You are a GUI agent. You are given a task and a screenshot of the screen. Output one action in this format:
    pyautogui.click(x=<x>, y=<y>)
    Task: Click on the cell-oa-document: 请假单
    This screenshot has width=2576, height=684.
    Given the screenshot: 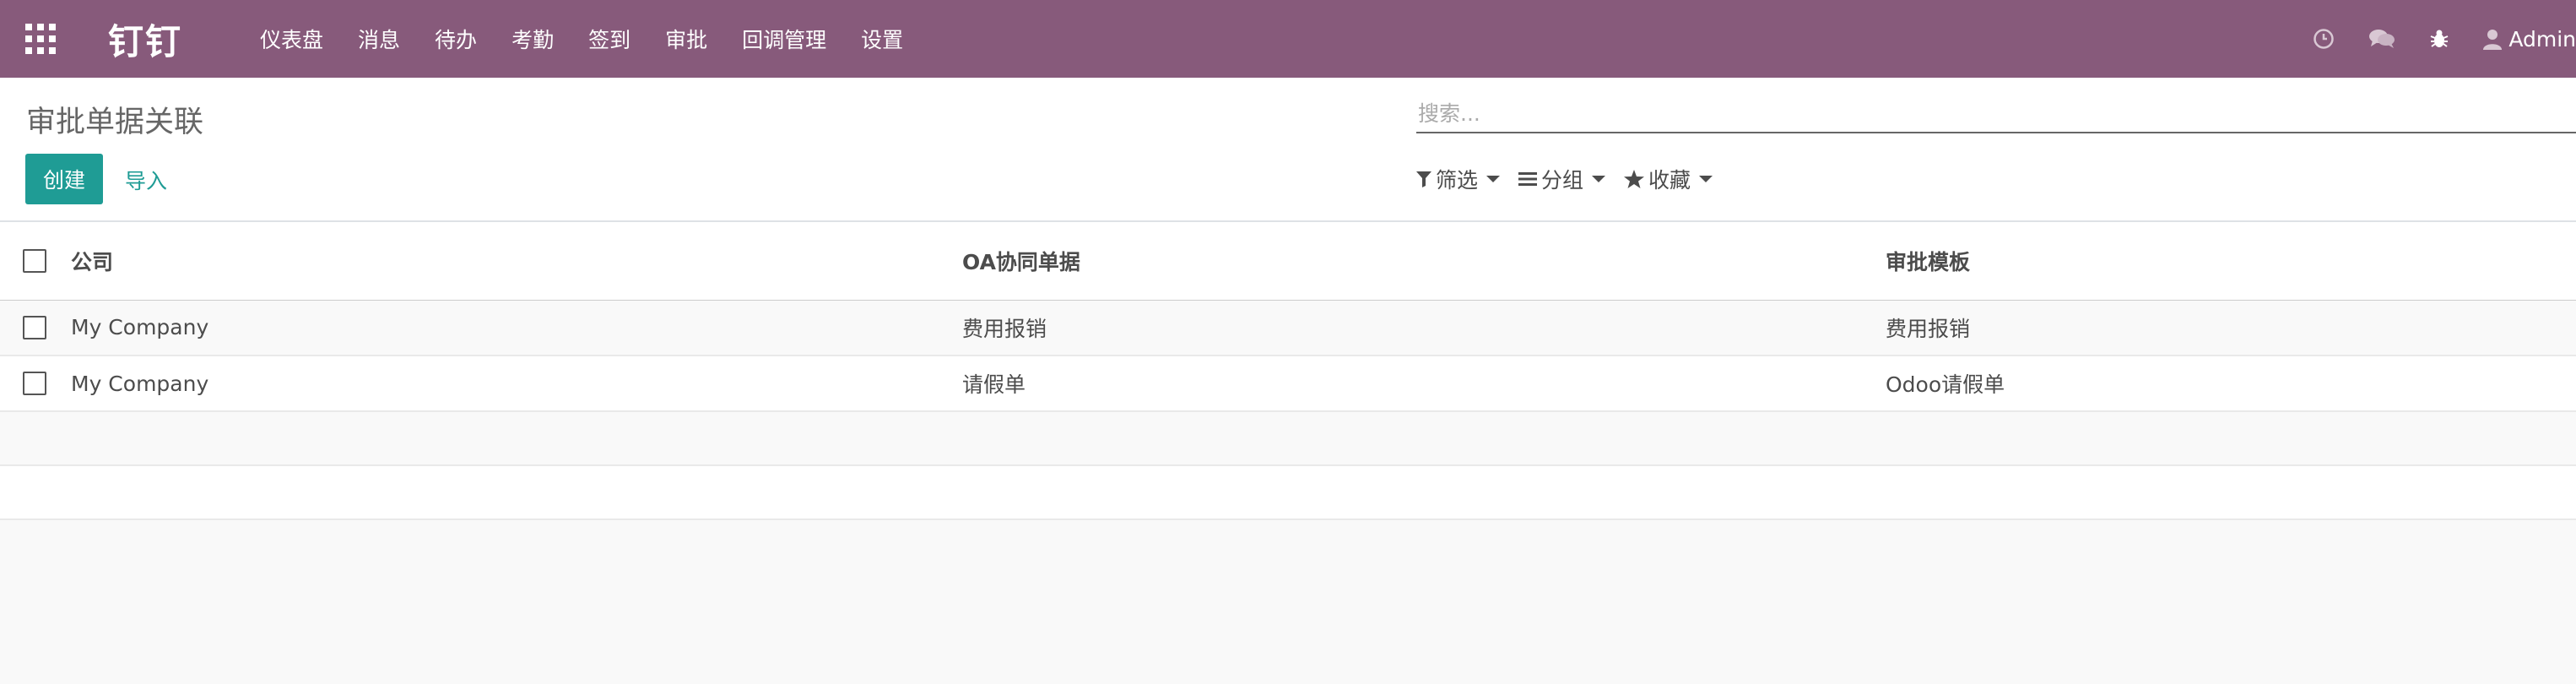 What is the action you would take?
    pyautogui.click(x=1424, y=384)
    